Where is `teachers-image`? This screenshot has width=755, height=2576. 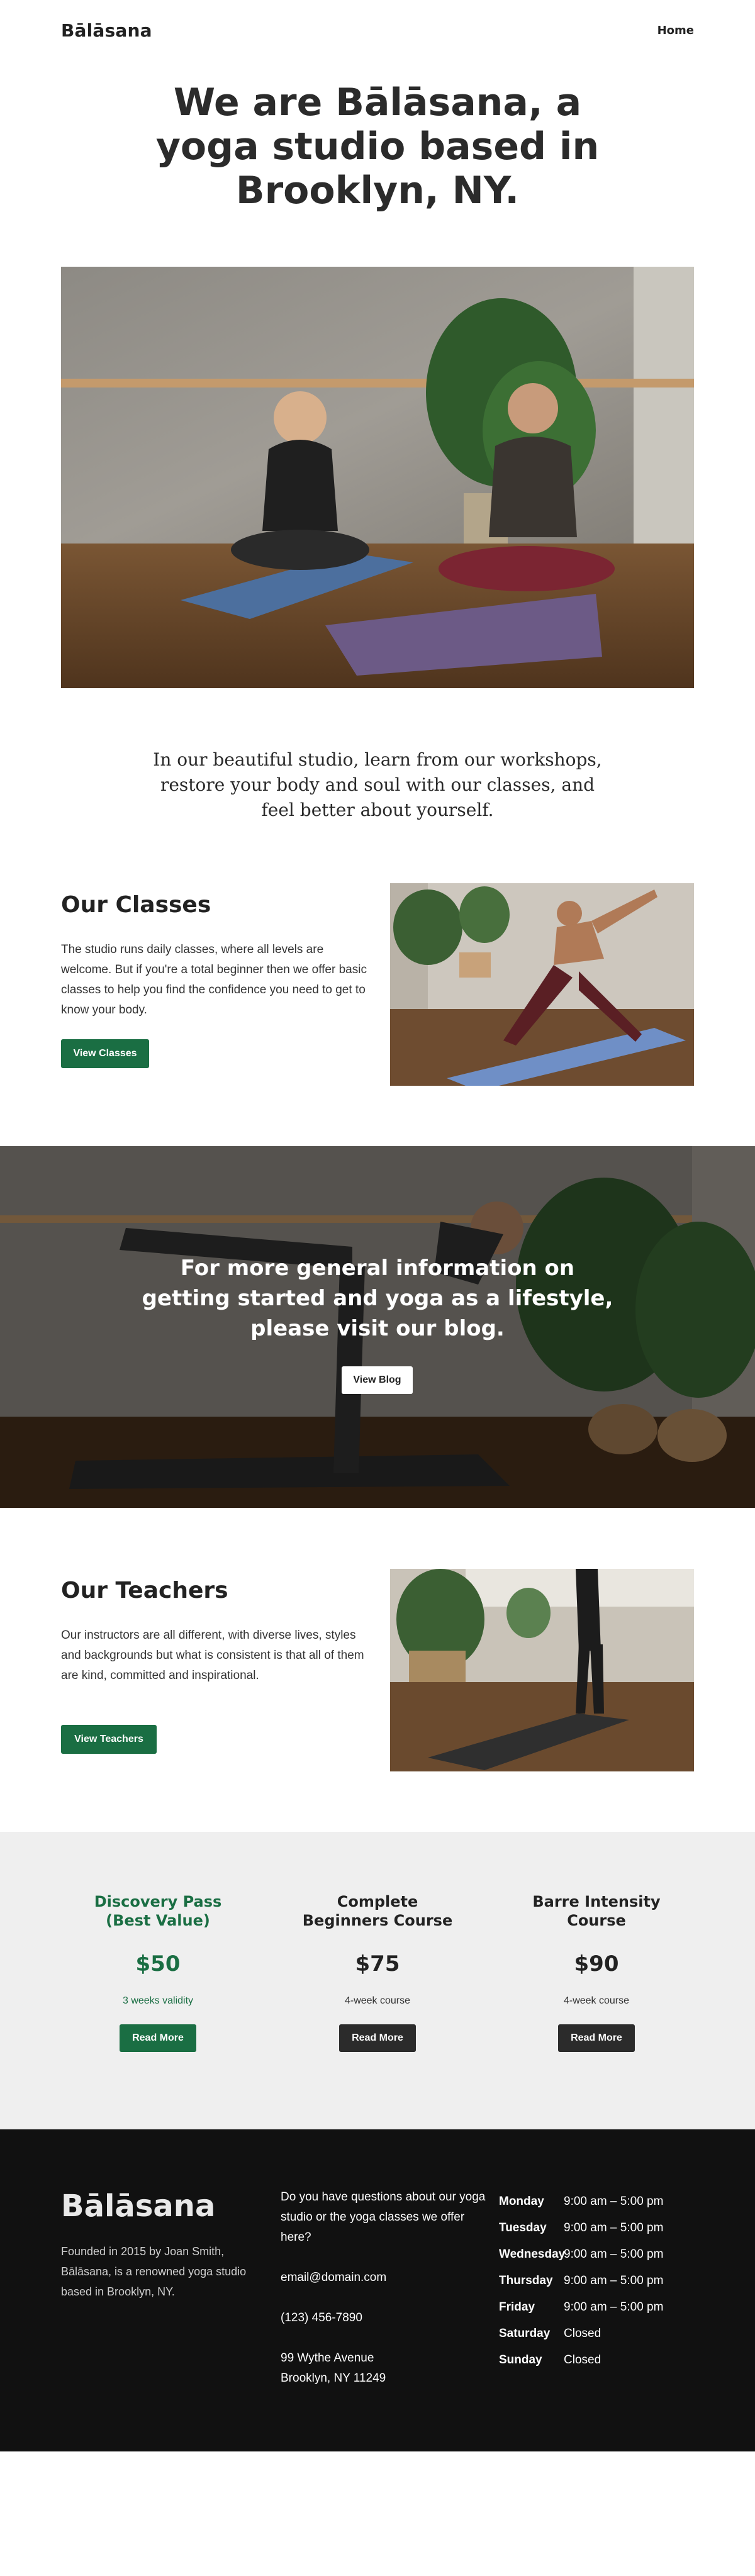 teachers-image is located at coordinates (542, 1670).